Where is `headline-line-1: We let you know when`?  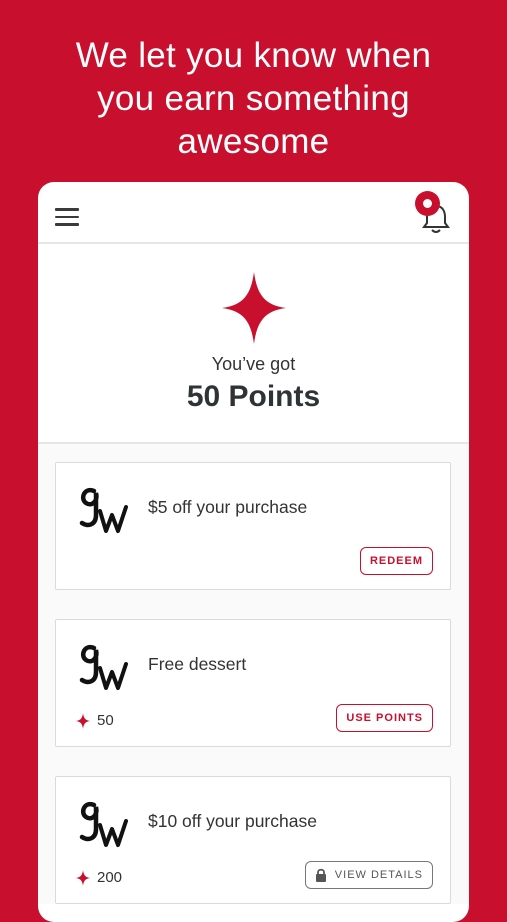 headline-line-1: We let you know when is located at coordinates (253, 55).